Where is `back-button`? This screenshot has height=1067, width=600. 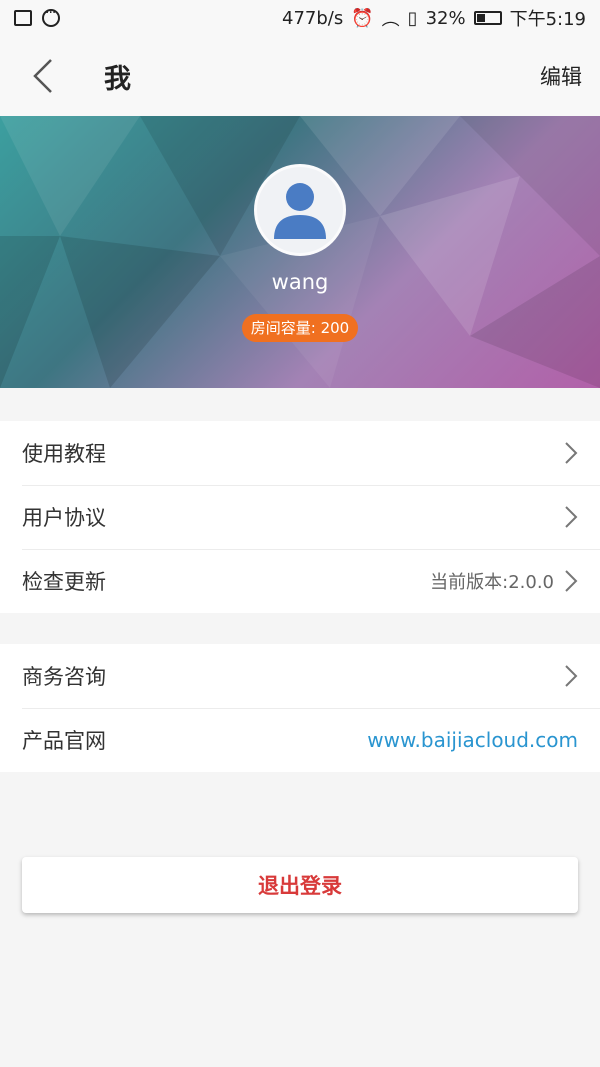
back-button is located at coordinates (43, 76).